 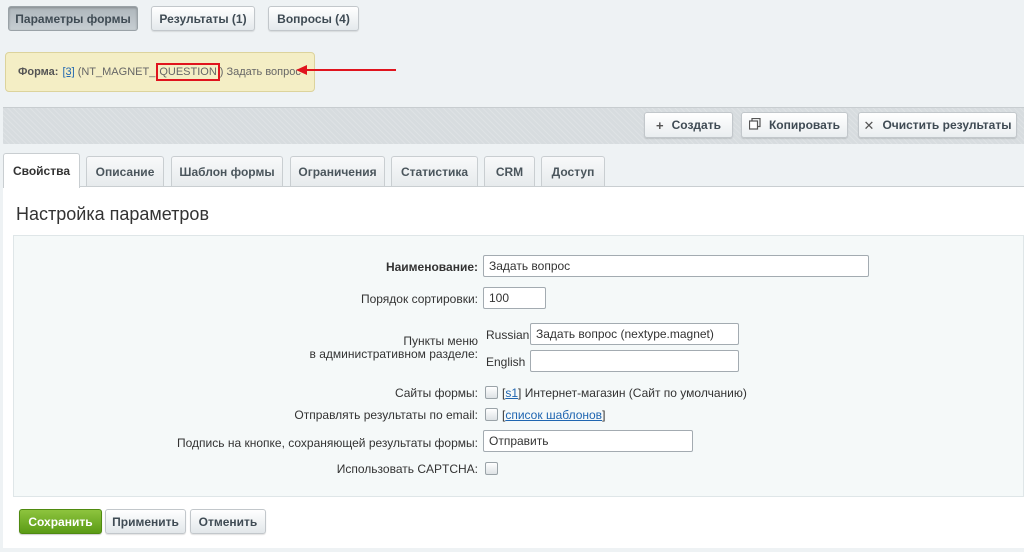 I want to click on sort-input: 100, so click(x=514, y=298).